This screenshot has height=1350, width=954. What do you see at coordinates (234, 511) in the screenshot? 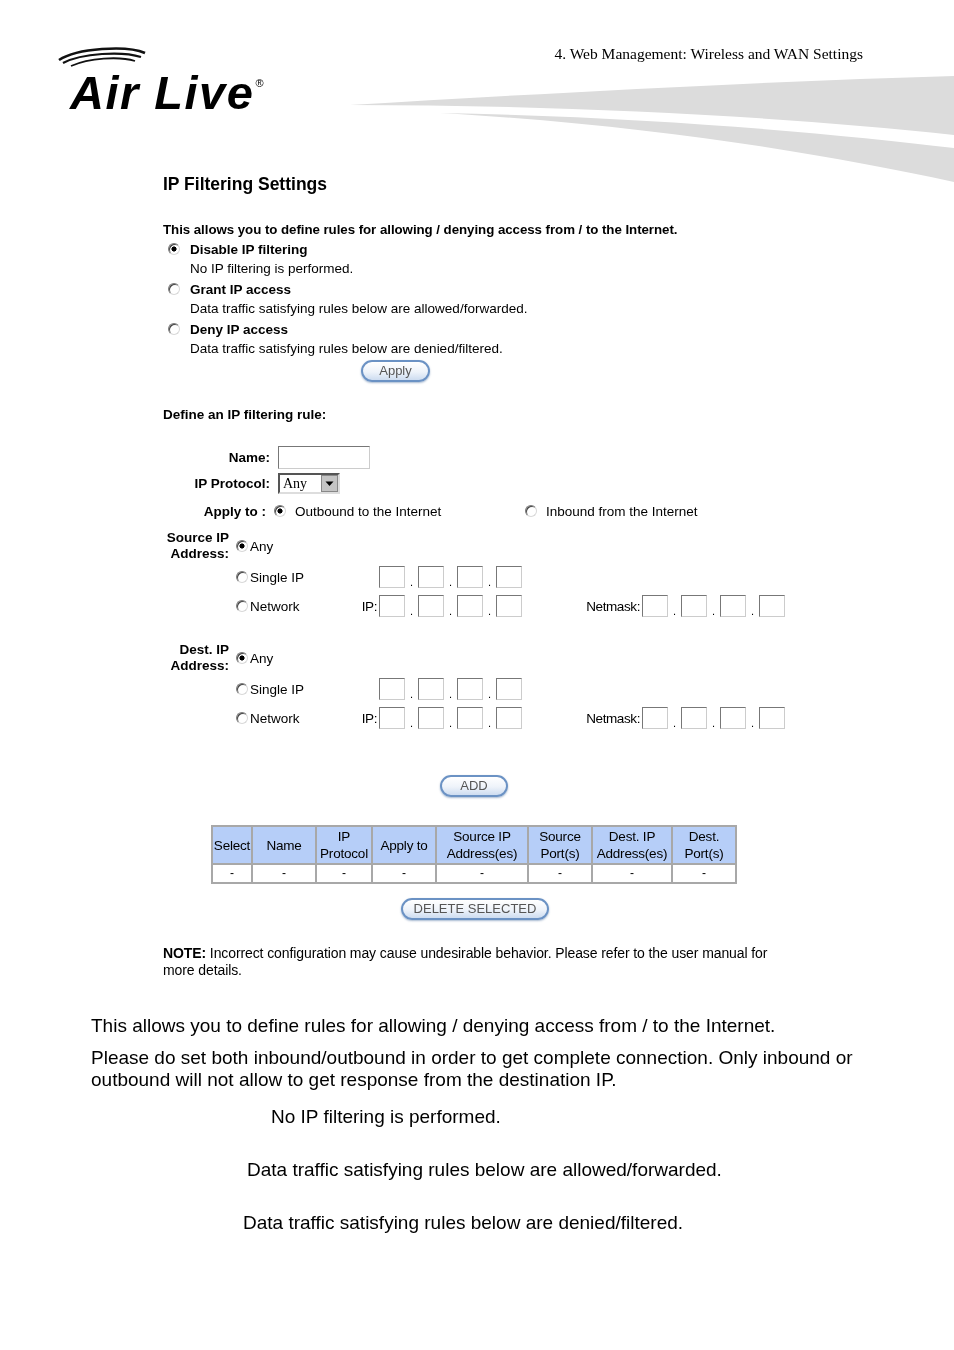
I see `field-label: Apply to :` at bounding box center [234, 511].